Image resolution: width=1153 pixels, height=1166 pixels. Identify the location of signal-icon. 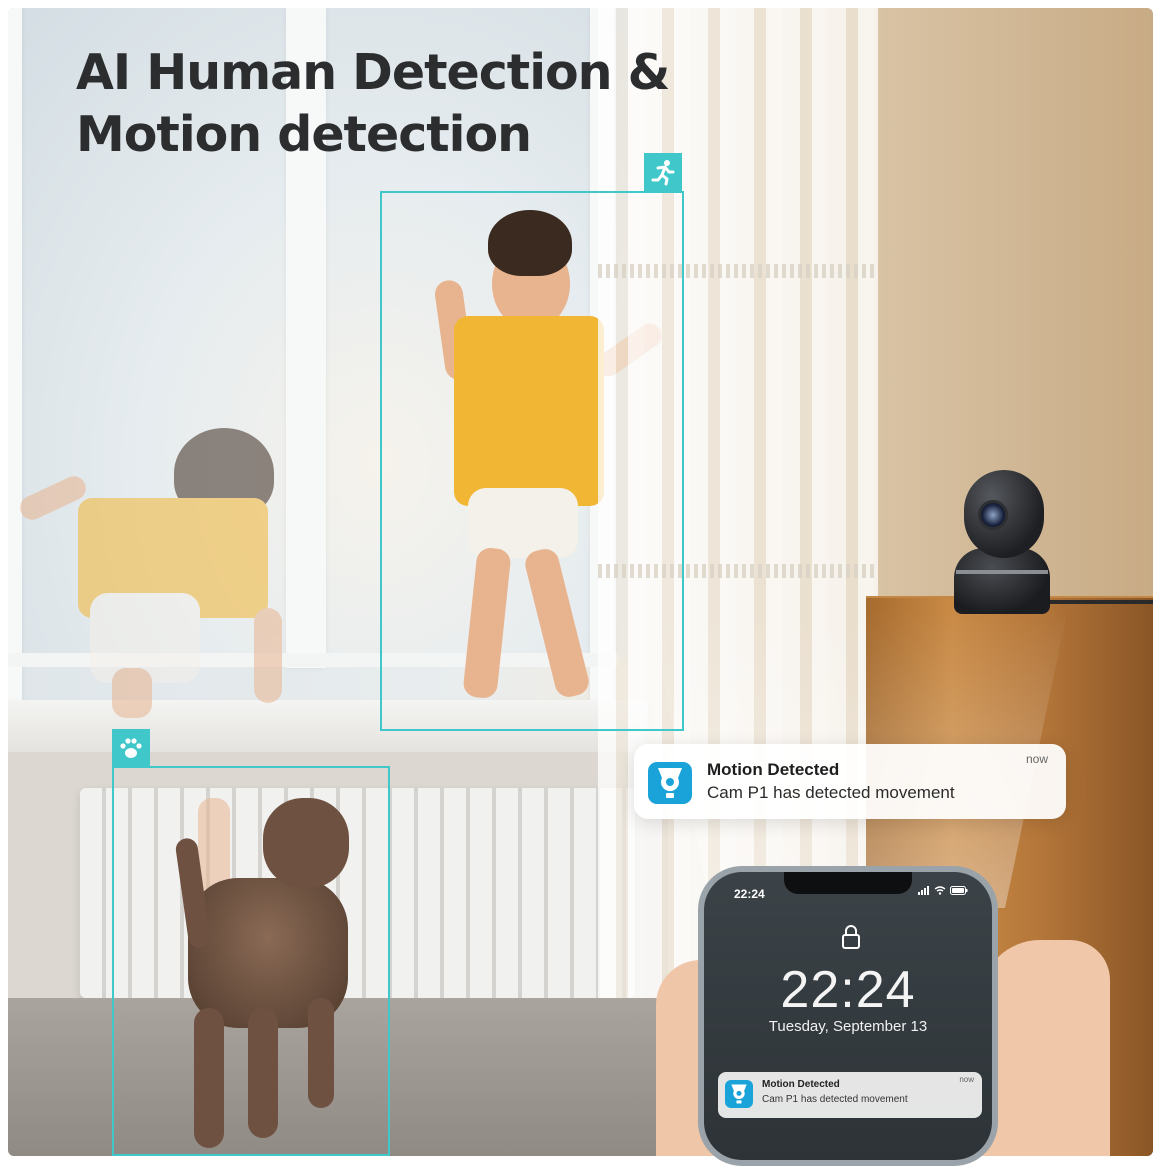
(924, 890).